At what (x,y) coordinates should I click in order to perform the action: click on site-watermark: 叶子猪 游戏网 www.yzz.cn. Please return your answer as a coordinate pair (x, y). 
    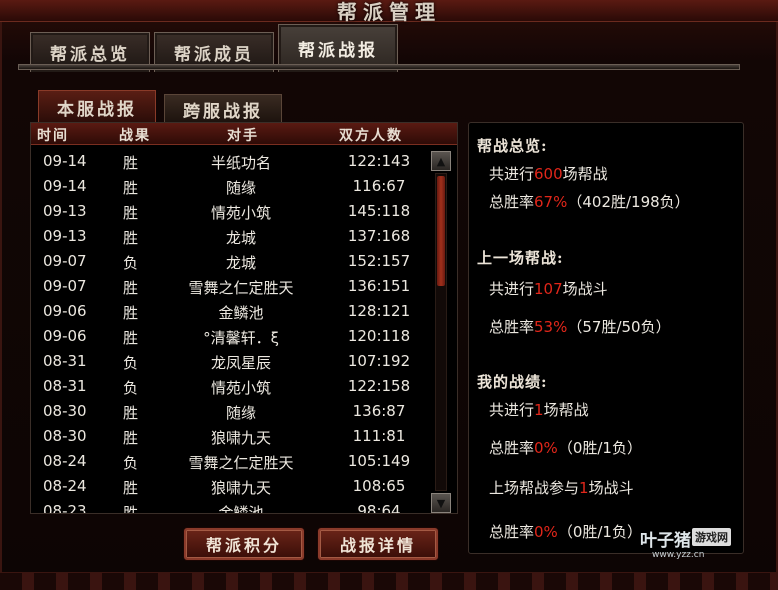
    Looking at the image, I should click on (690, 546).